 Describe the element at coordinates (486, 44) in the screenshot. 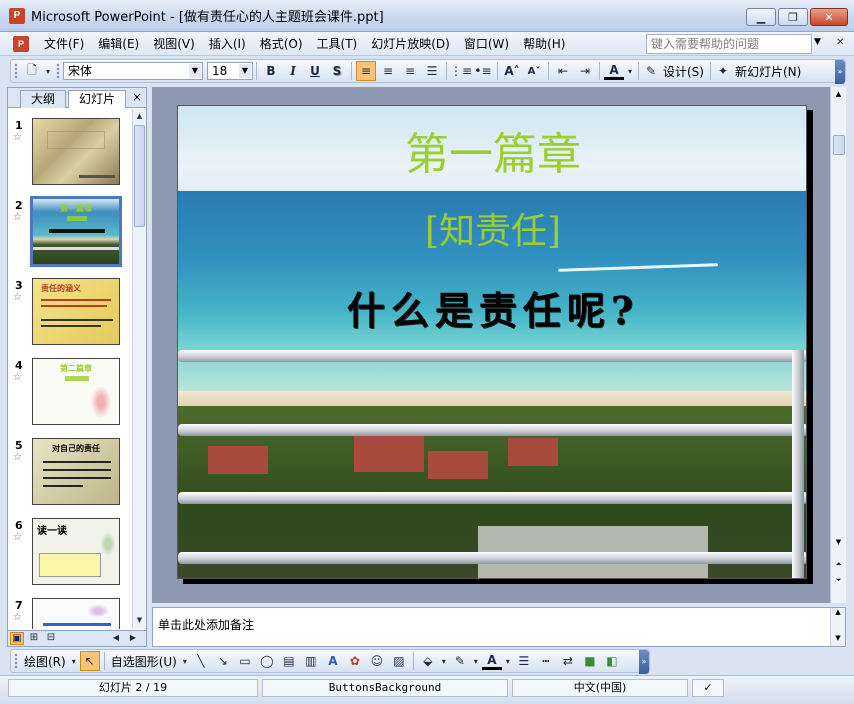

I see `menu-window: 窗口(W)` at that location.